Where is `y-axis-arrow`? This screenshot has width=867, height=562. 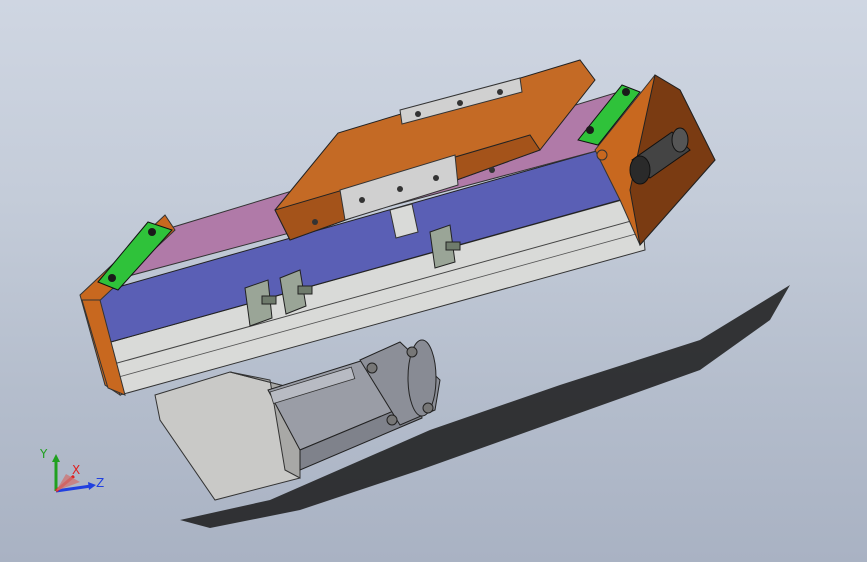 y-axis-arrow is located at coordinates (56, 458).